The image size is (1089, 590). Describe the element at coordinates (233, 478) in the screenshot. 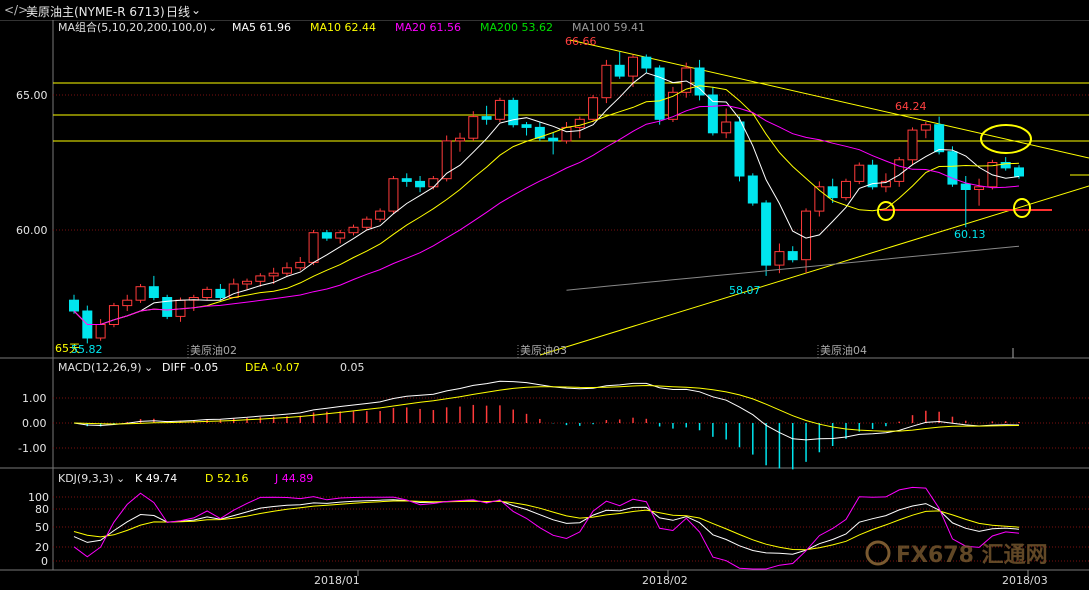

I see `kdj-d-value: 52.16` at that location.